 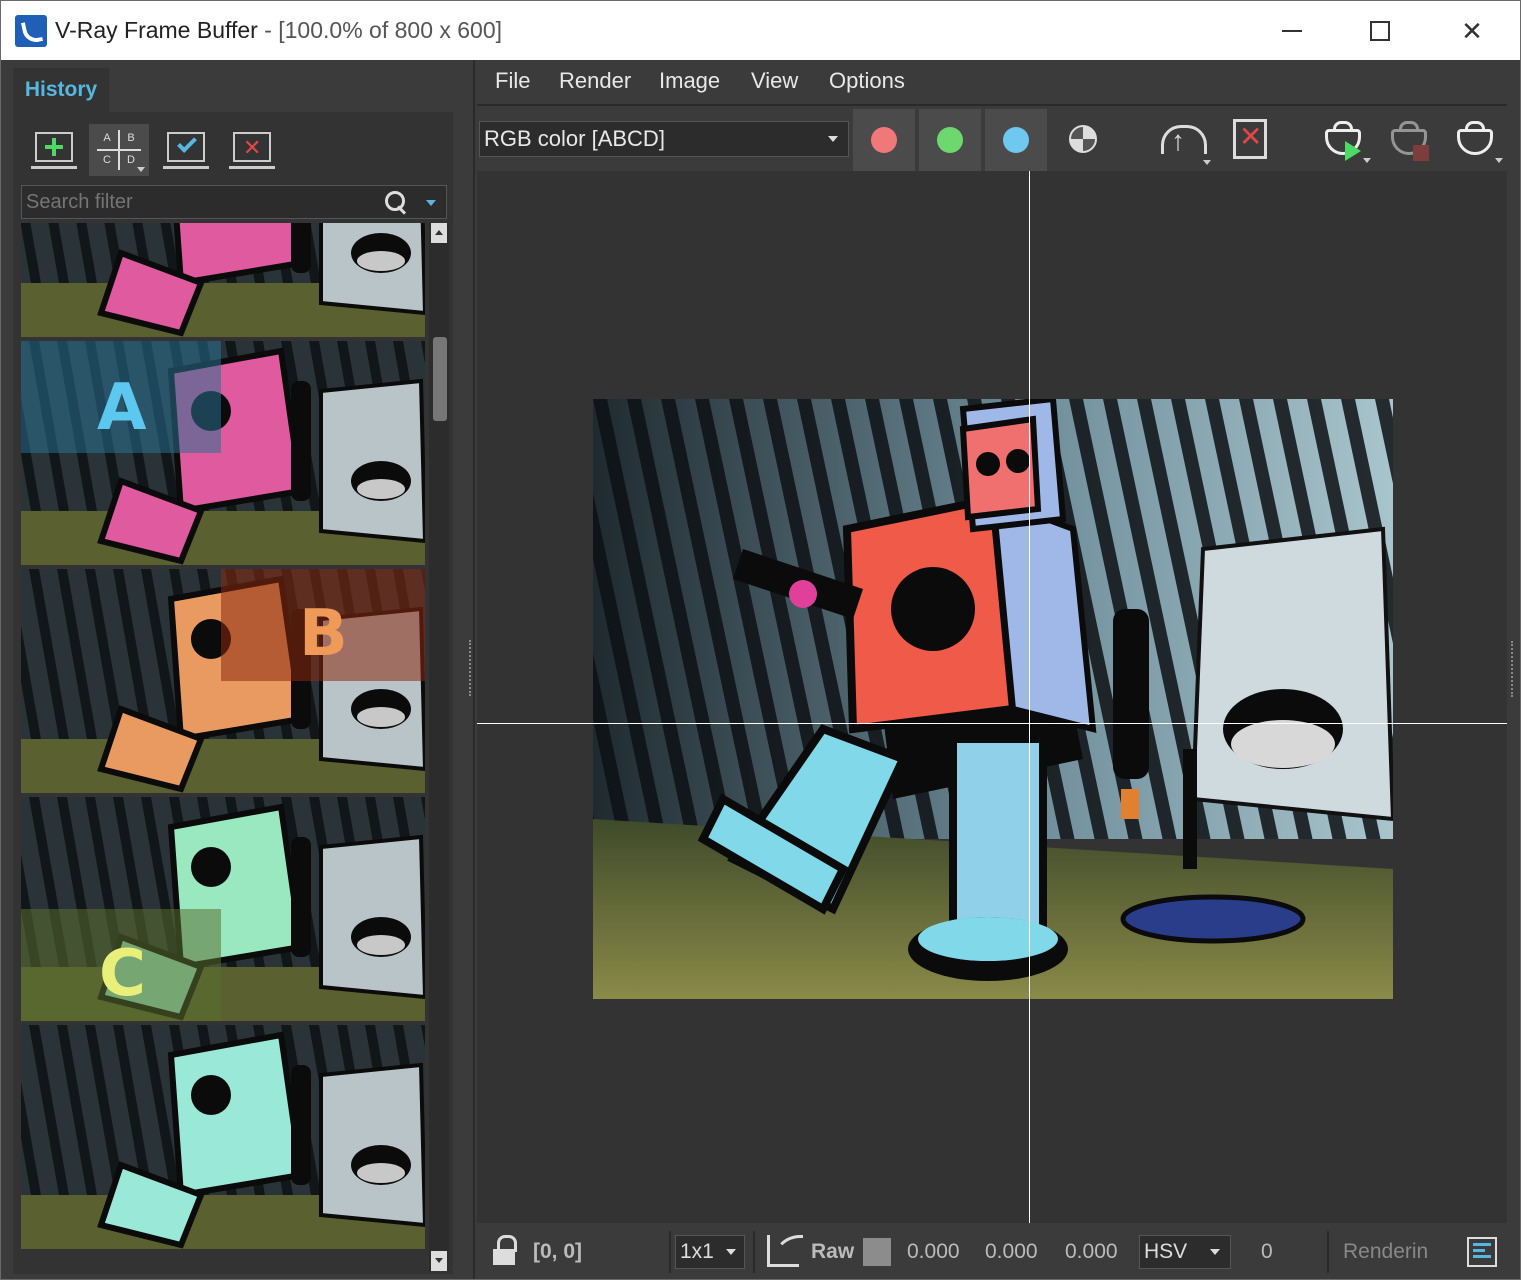 I want to click on color-space-select: HSV, so click(x=1185, y=1252).